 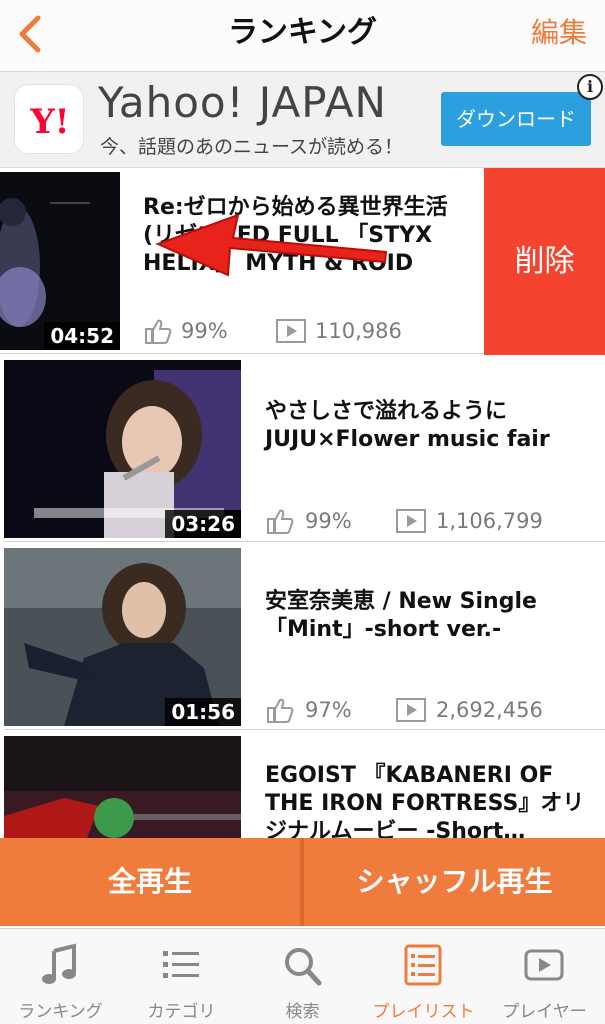 I want to click on view-count: 110,986, so click(x=358, y=331).